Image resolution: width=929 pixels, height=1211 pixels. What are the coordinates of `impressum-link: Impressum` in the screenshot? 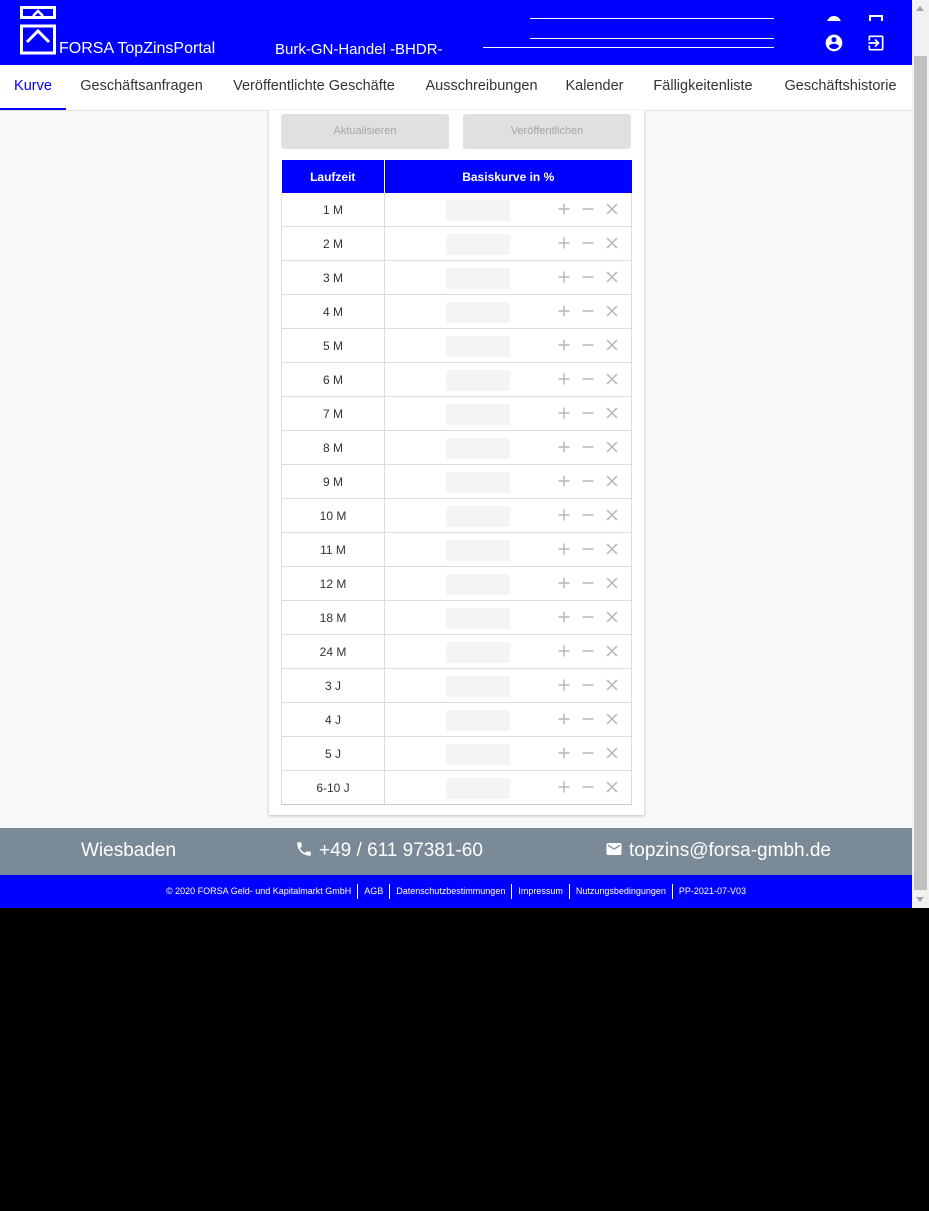 It's located at (540, 891).